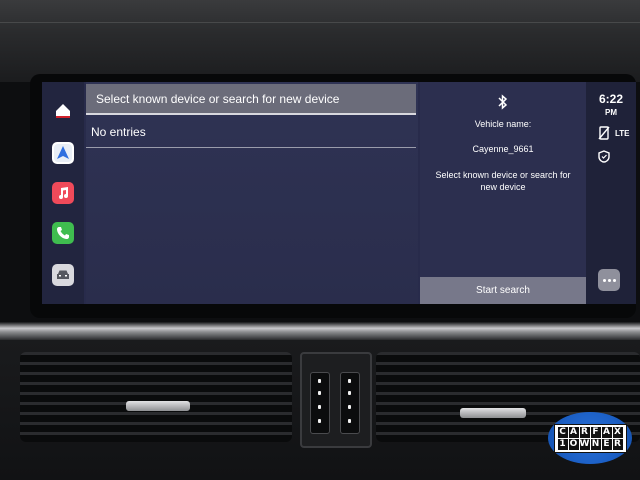 This screenshot has width=640, height=480. Describe the element at coordinates (336, 400) in the screenshot. I see `hazard-switch-unit` at that location.